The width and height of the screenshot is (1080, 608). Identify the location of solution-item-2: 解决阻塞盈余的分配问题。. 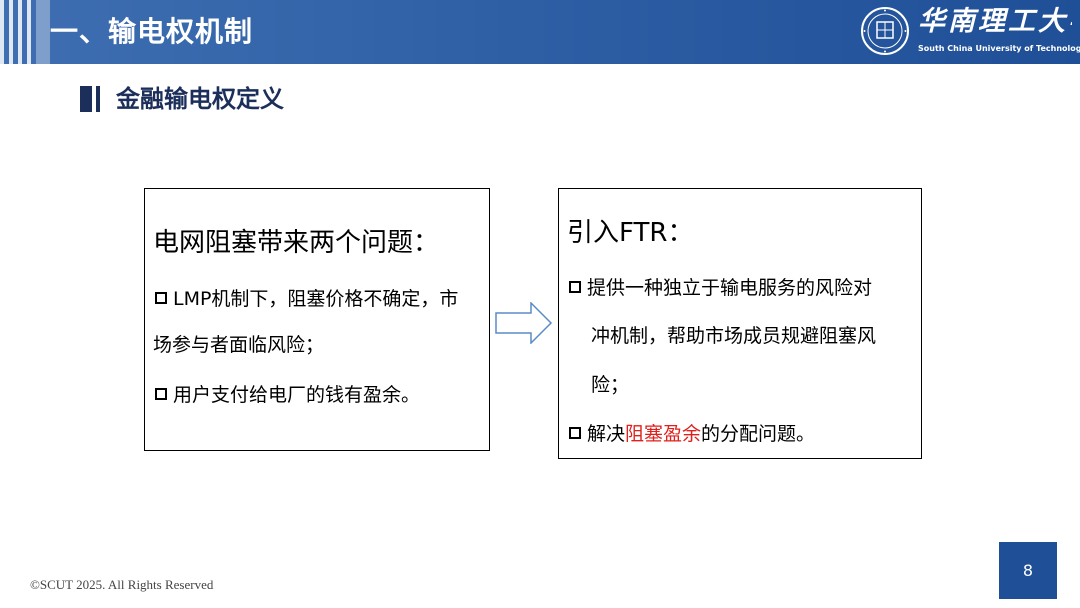
(692, 434).